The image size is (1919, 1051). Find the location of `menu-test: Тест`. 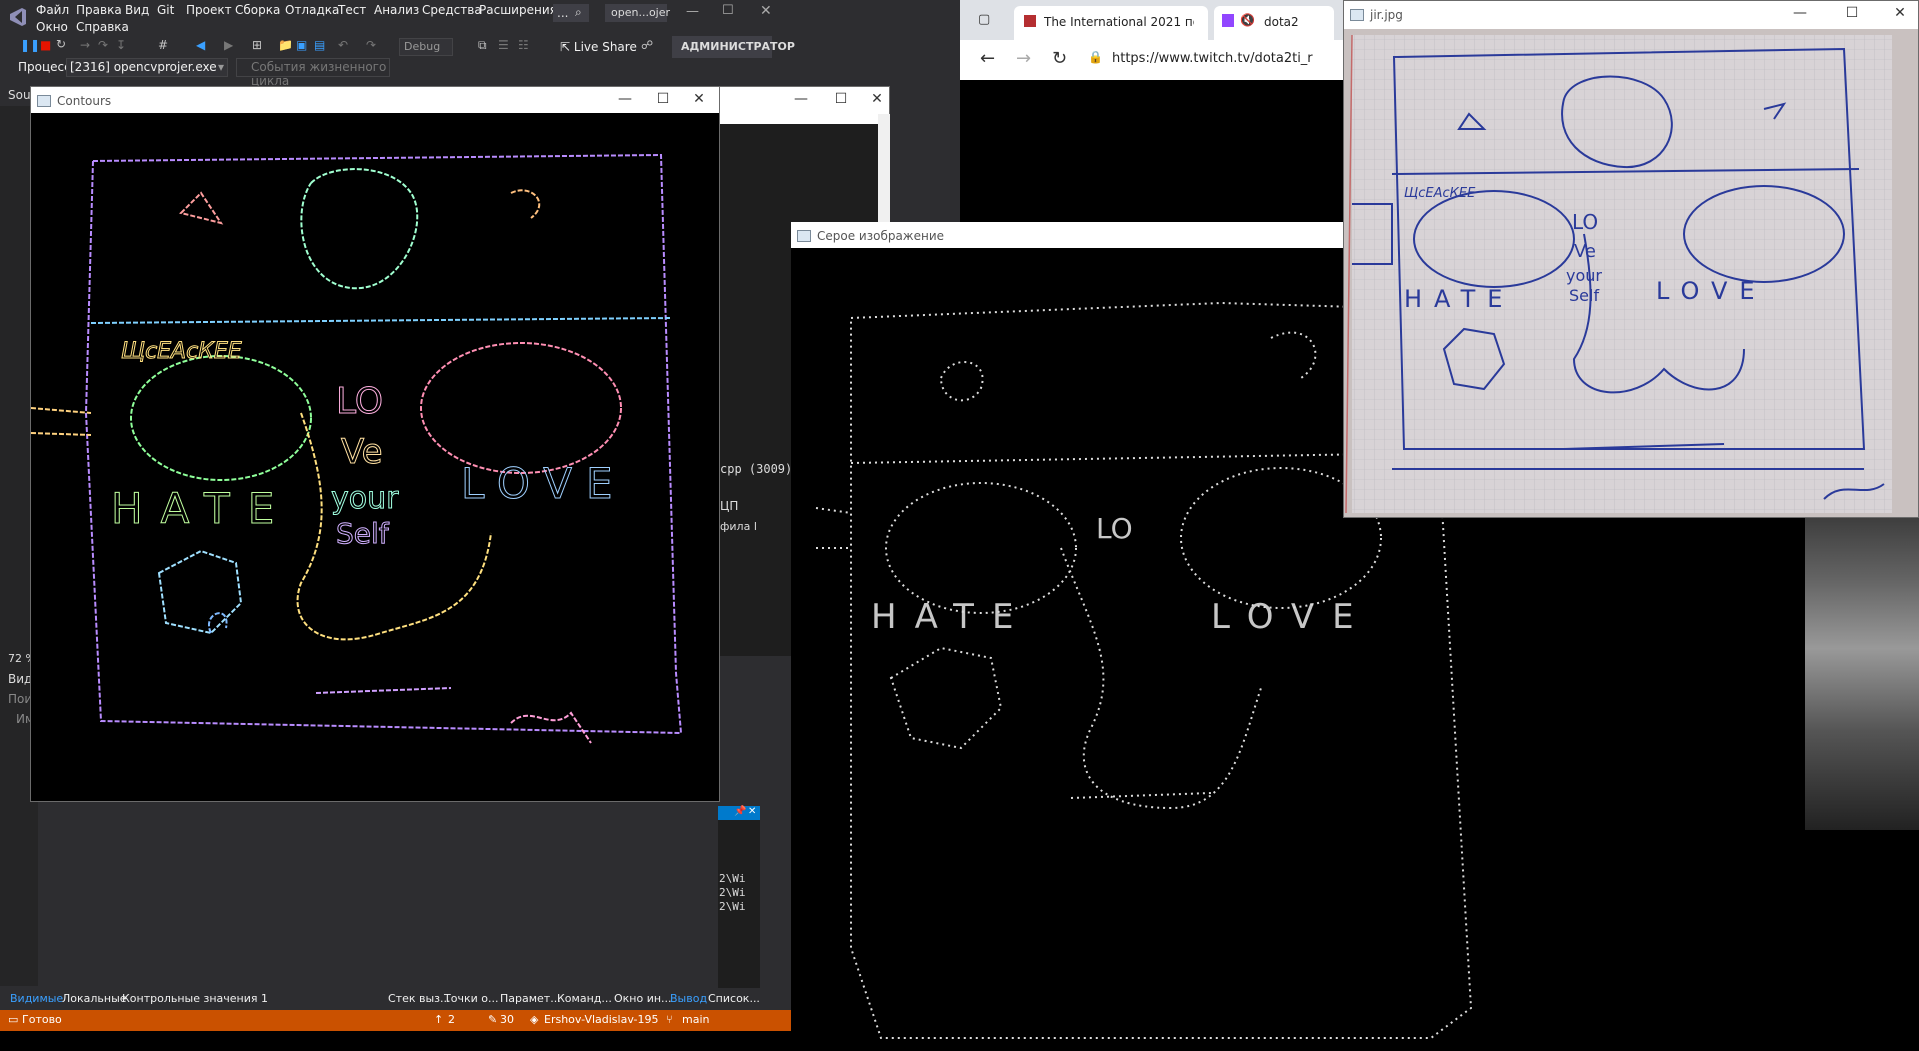

menu-test: Тест is located at coordinates (352, 10).